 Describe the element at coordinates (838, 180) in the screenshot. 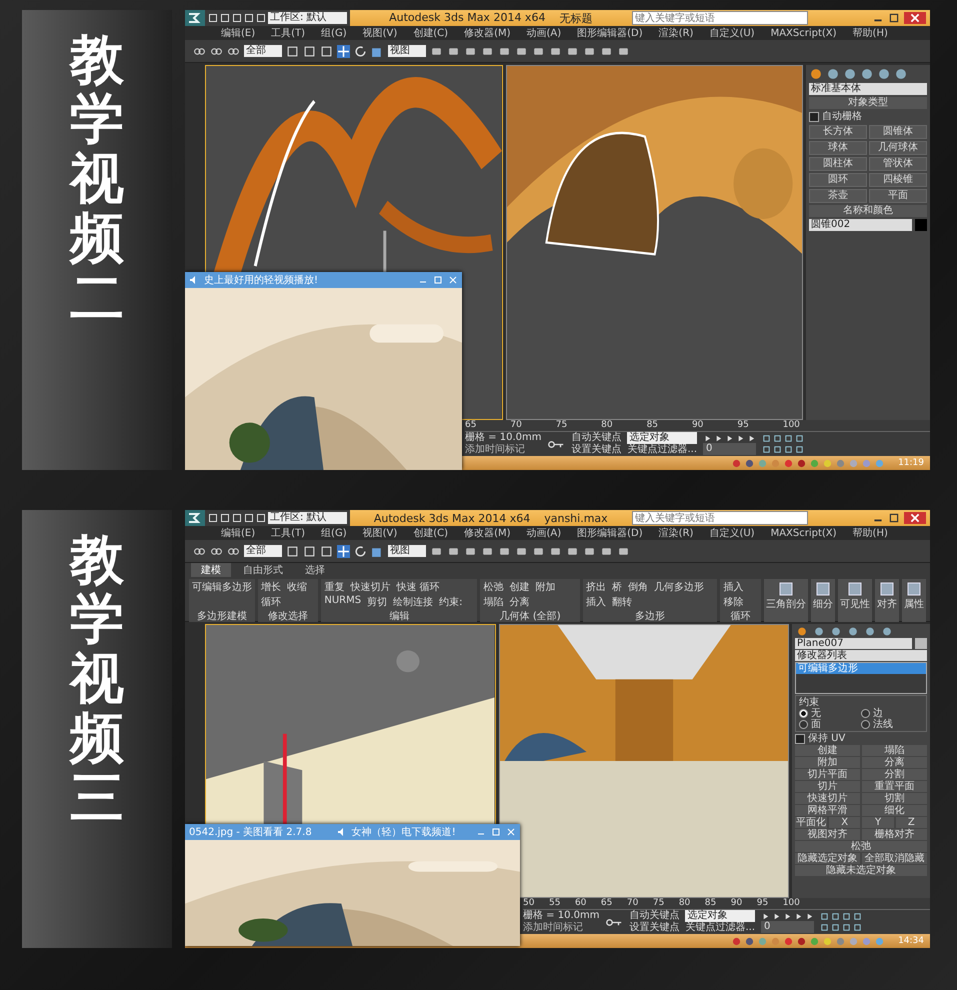

I see `object-button: 圆环` at that location.